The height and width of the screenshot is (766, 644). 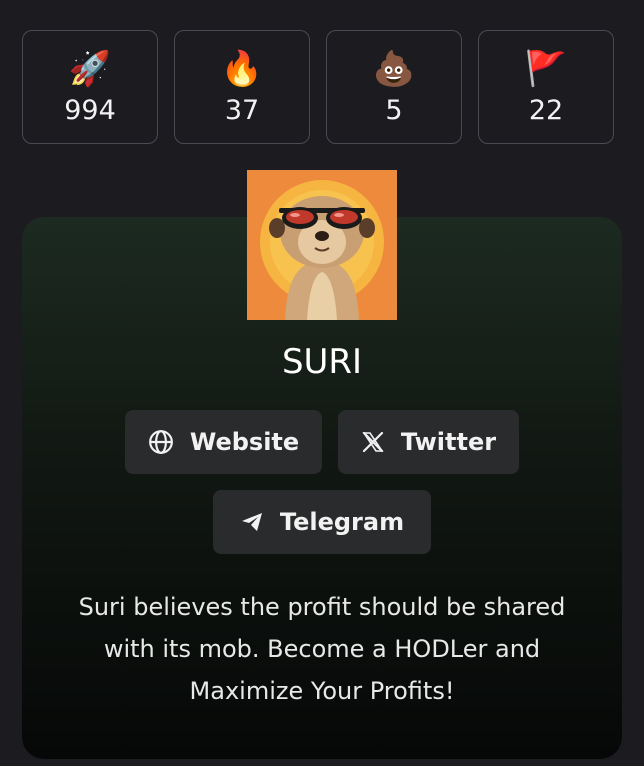 I want to click on twitter-button: Twitter, so click(x=428, y=442).